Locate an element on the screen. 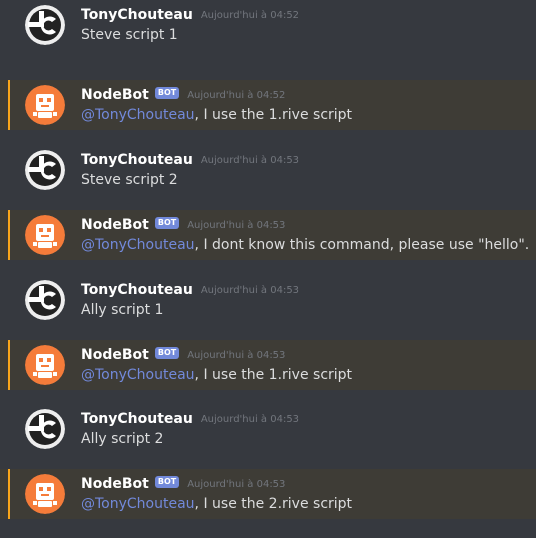  message-content: Steve script 1 is located at coordinates (129, 35).